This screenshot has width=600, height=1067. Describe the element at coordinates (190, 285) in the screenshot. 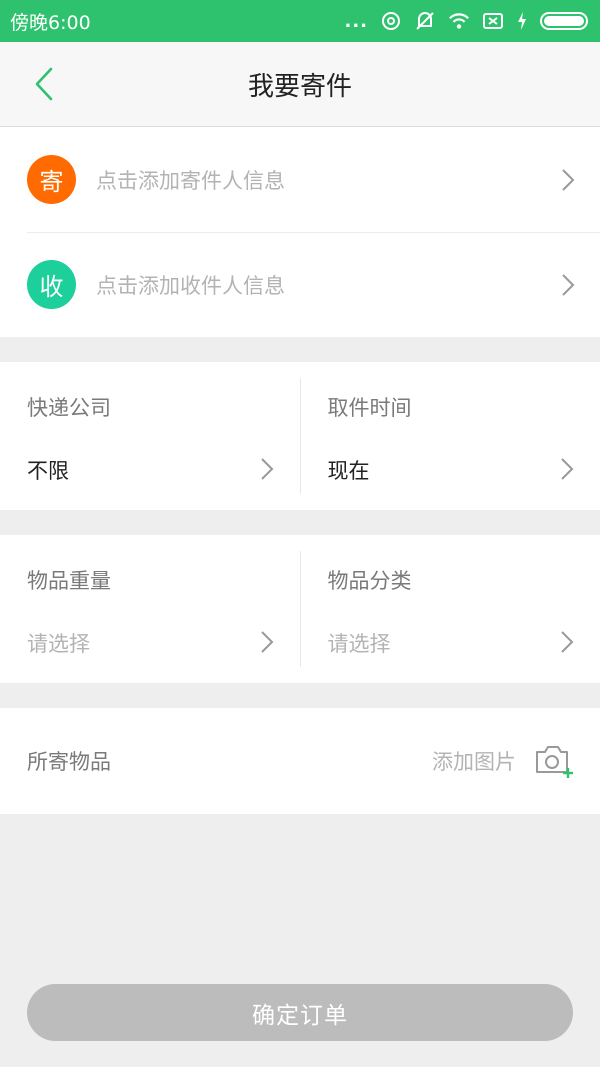

I see `receiver-info-label: 点击添加收件人信息` at that location.